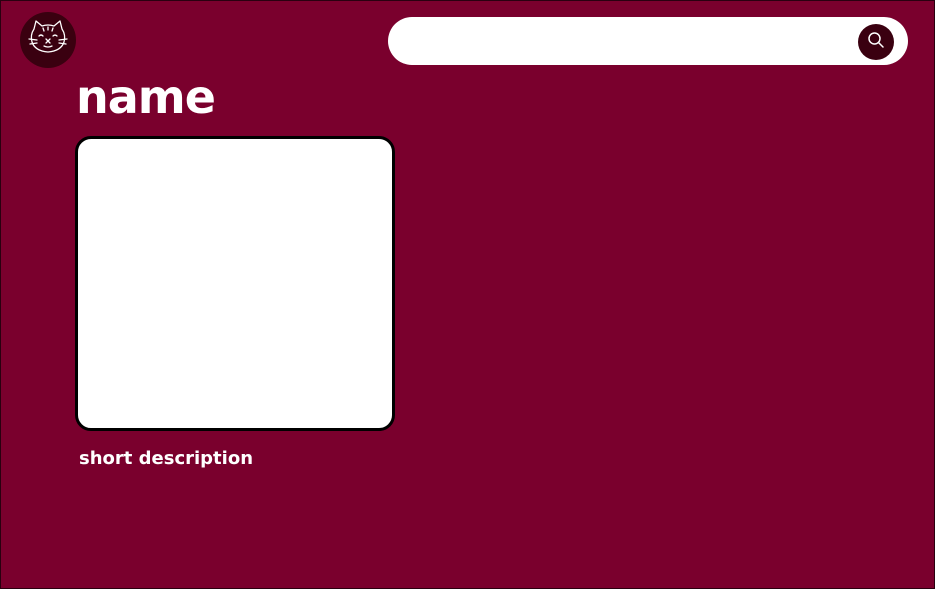  I want to click on search-input, so click(633, 42).